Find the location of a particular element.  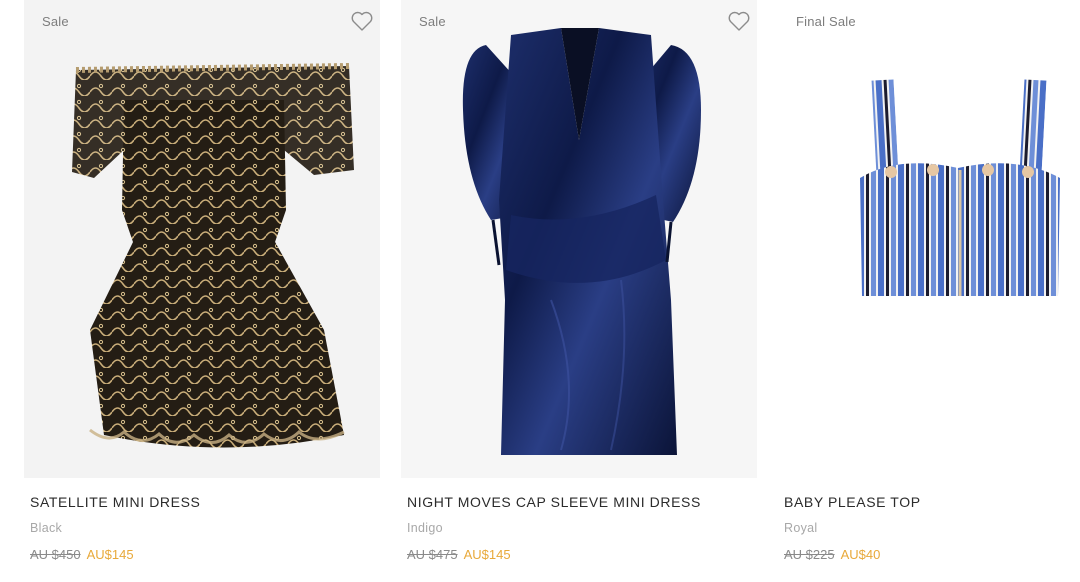

original-price: AU $225 is located at coordinates (809, 554).